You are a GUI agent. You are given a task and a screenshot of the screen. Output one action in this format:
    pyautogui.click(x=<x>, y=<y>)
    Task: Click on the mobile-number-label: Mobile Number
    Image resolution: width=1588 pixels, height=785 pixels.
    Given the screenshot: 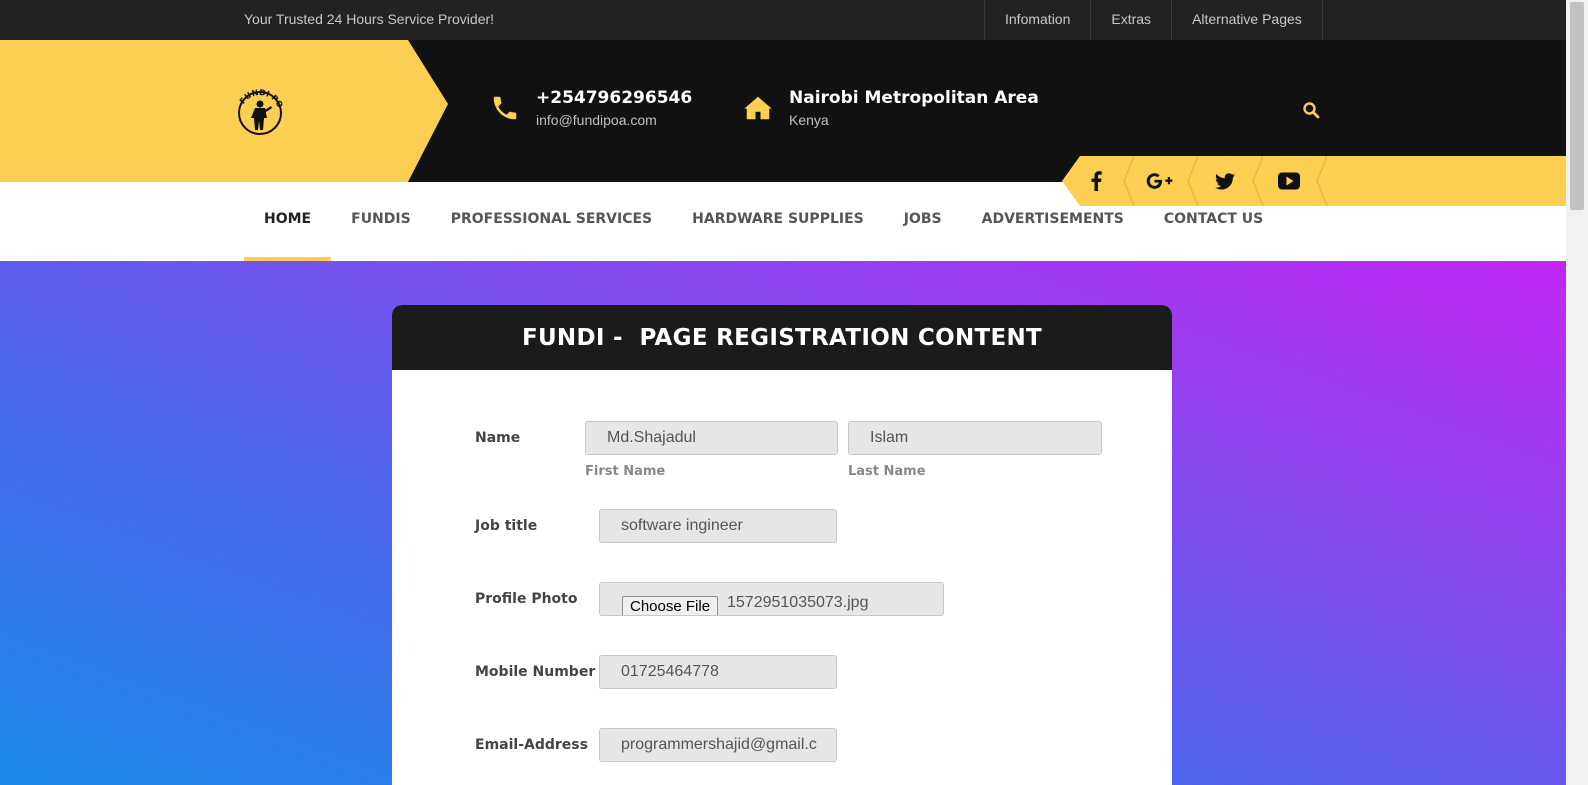 What is the action you would take?
    pyautogui.click(x=535, y=672)
    